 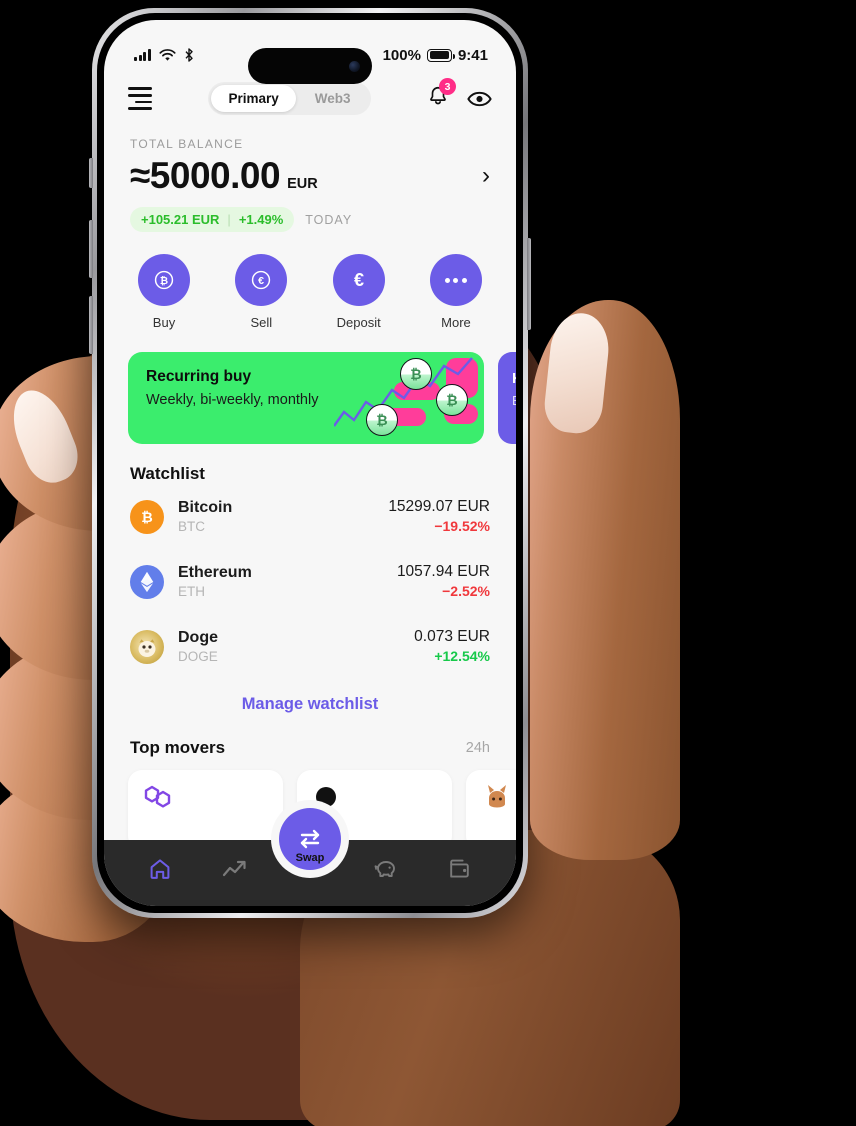 I want to click on bitcoin-icon: ₿, so click(x=147, y=516).